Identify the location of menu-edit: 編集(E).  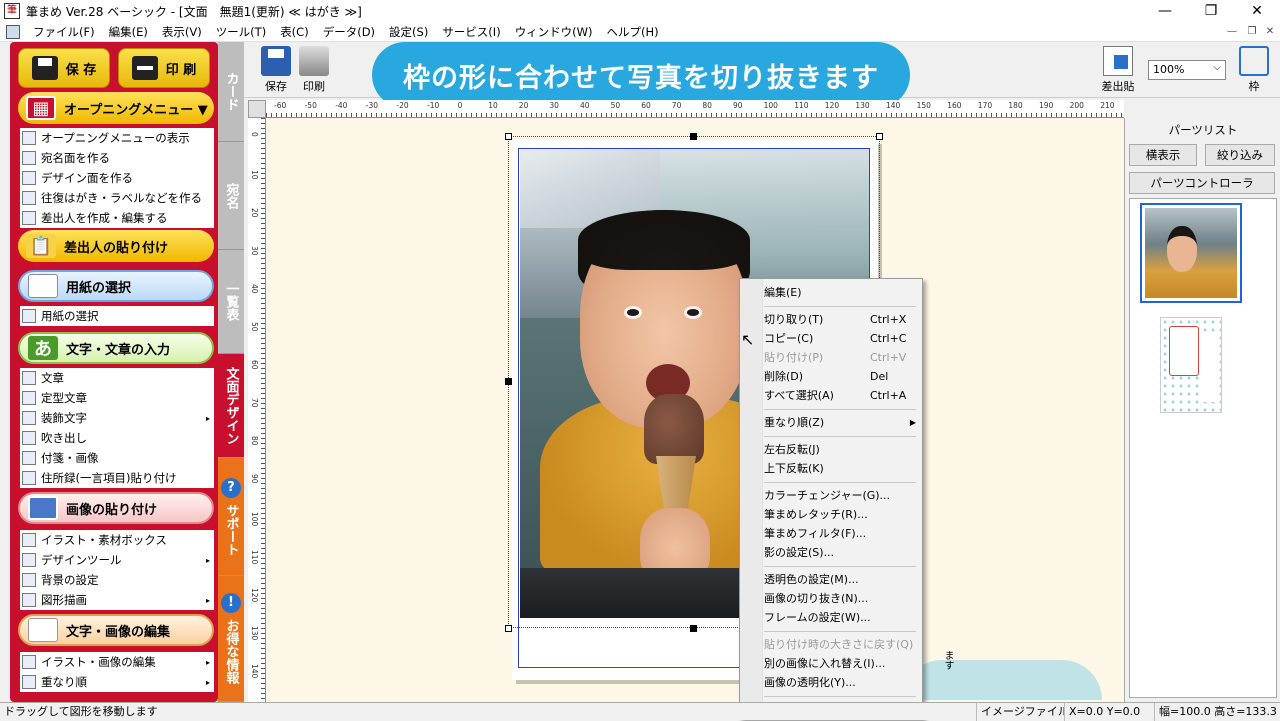
(128, 32).